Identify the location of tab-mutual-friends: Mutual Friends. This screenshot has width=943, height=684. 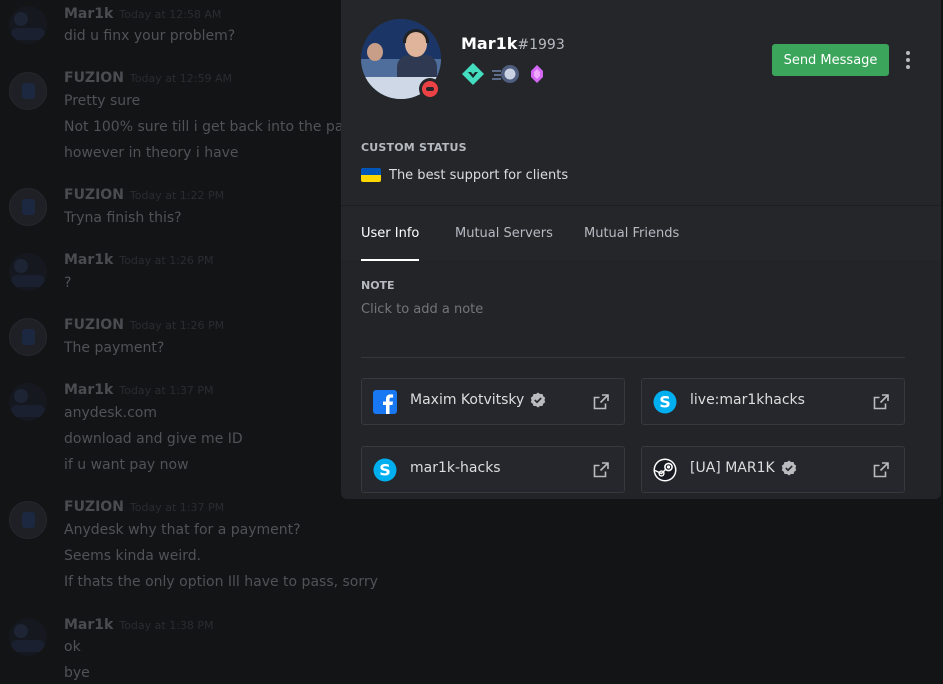
(631, 233).